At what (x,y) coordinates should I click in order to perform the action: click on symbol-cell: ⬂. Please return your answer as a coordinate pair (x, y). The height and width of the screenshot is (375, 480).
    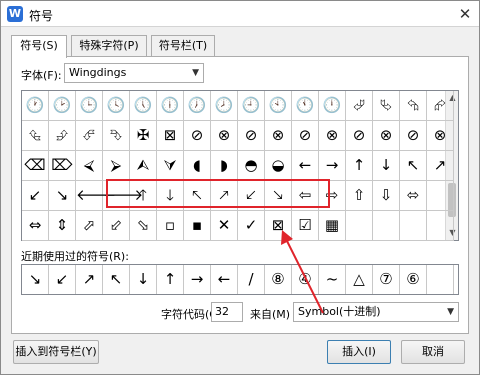
    Looking at the image, I should click on (143, 226).